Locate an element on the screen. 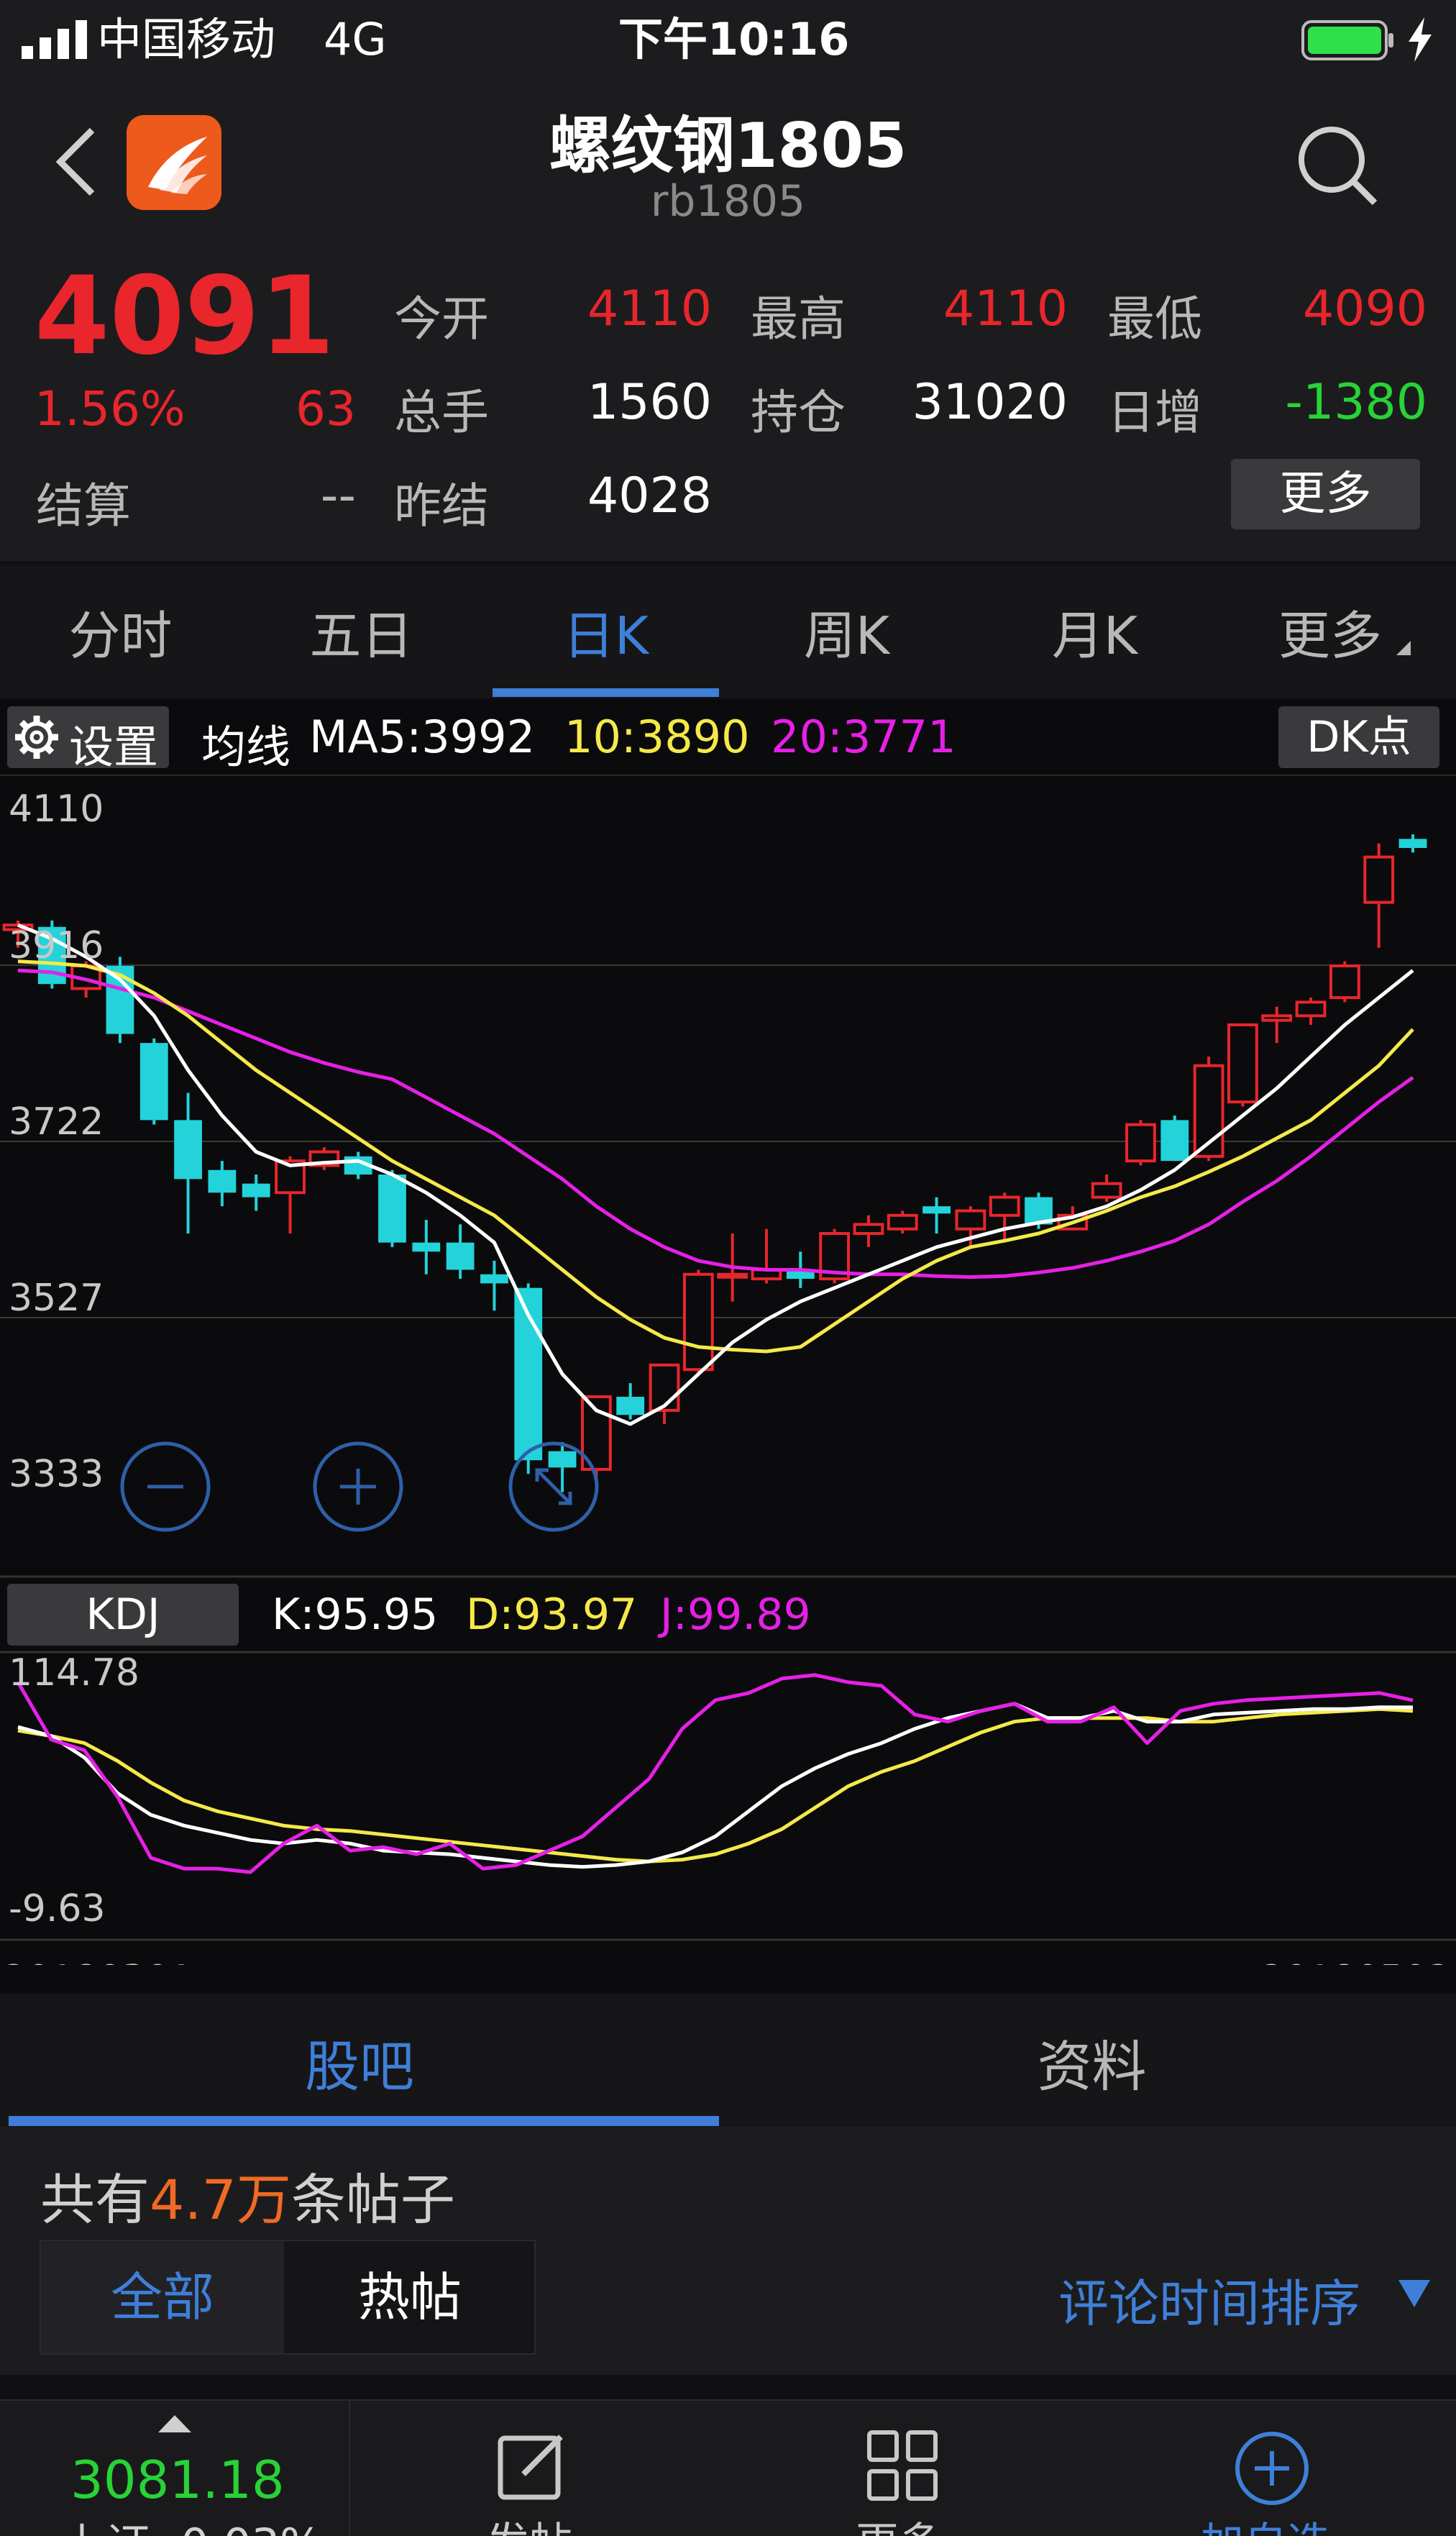 Image resolution: width=1456 pixels, height=2536 pixels. up-arrow-icon is located at coordinates (174, 2423).